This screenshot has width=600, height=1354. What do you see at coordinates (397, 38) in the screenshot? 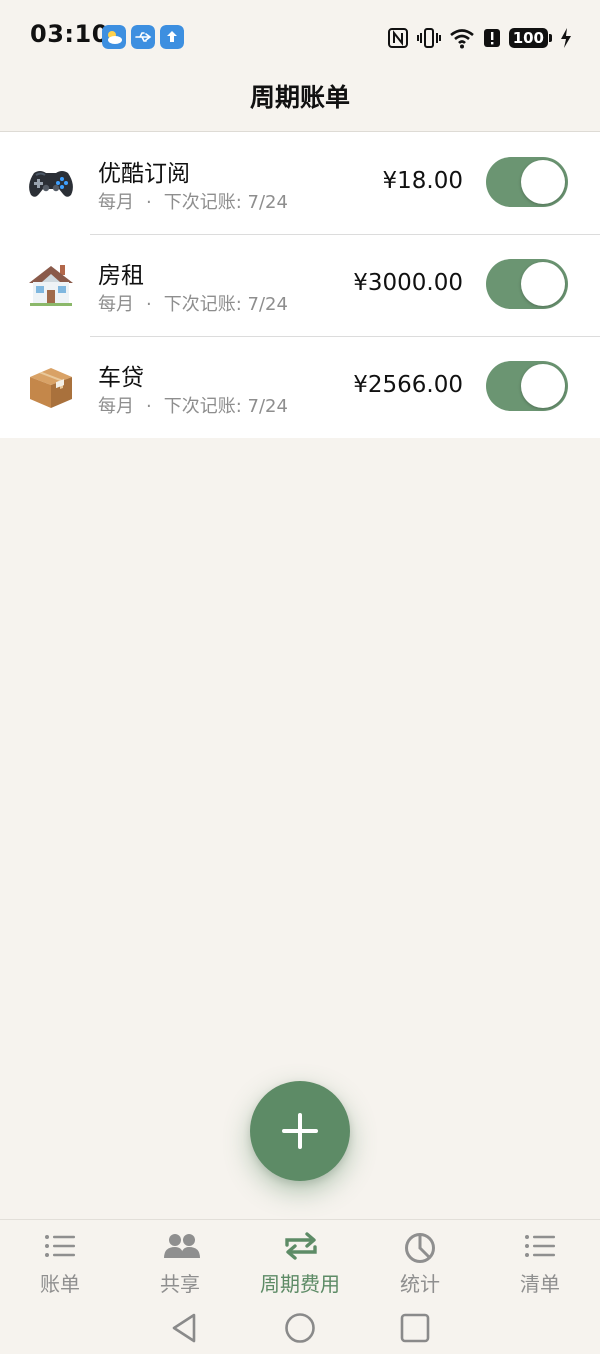
I see `nfc-icon` at bounding box center [397, 38].